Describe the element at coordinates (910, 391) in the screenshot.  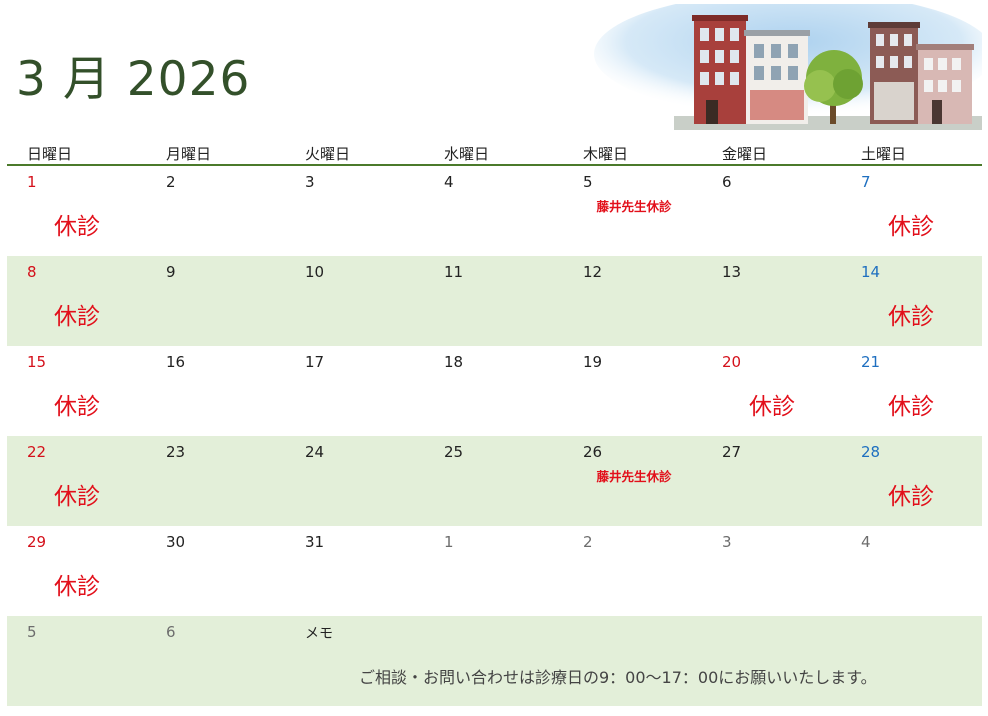
I see `day-cell: 21 休診` at that location.